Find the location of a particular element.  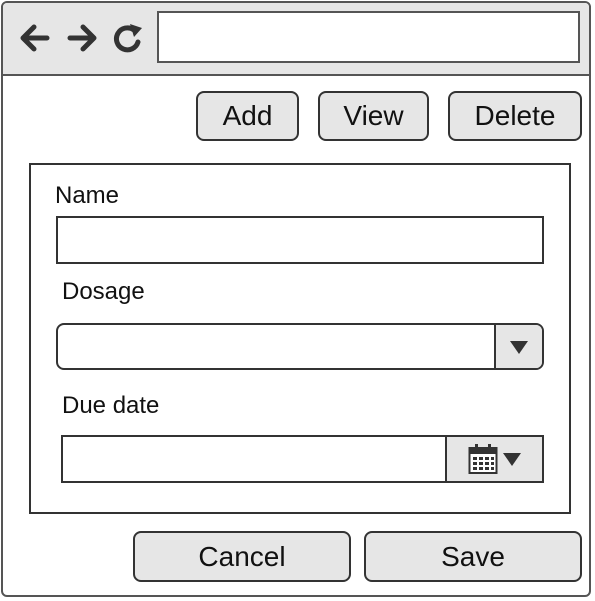

dosage-select is located at coordinates (300, 346).